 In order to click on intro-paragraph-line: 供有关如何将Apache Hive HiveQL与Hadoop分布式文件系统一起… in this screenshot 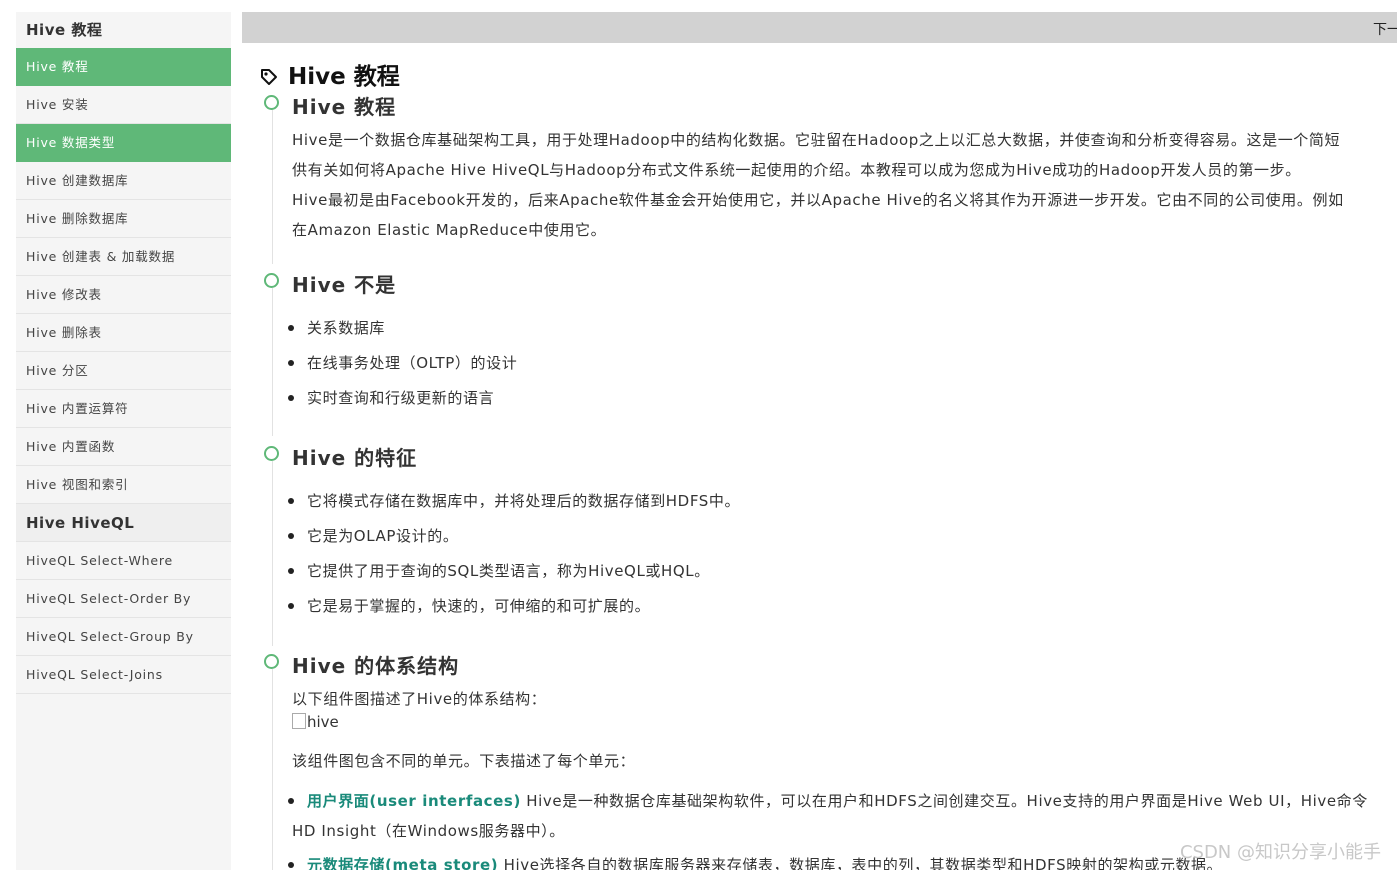, I will do `click(796, 170)`.